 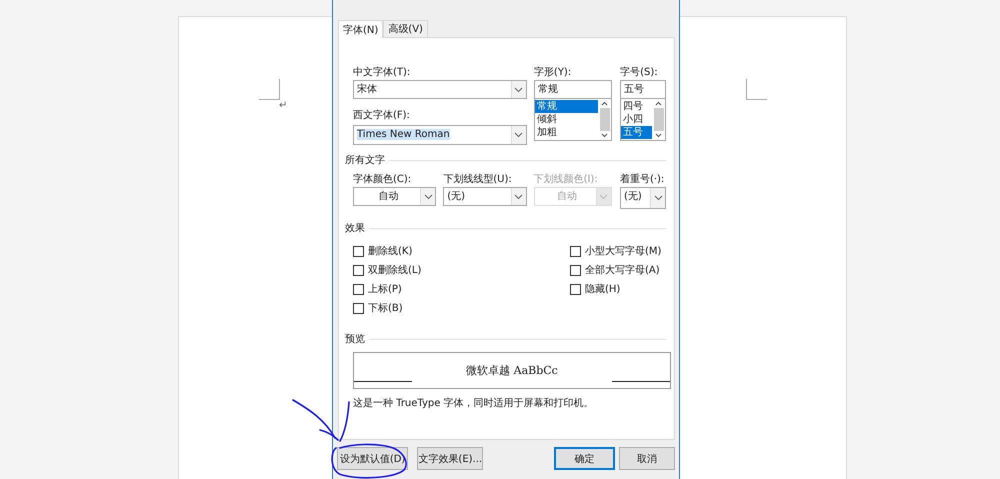 I want to click on field-label: 字形(Y):, so click(x=553, y=73).